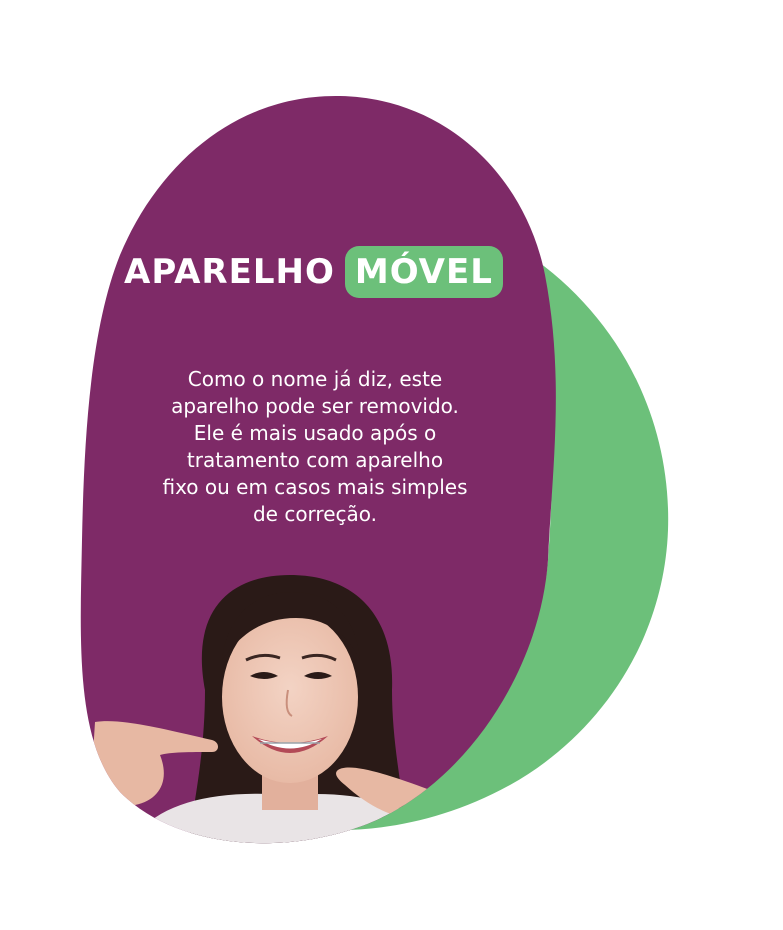  I want to click on page-title: APARELHO MÓVEL, so click(313, 272).